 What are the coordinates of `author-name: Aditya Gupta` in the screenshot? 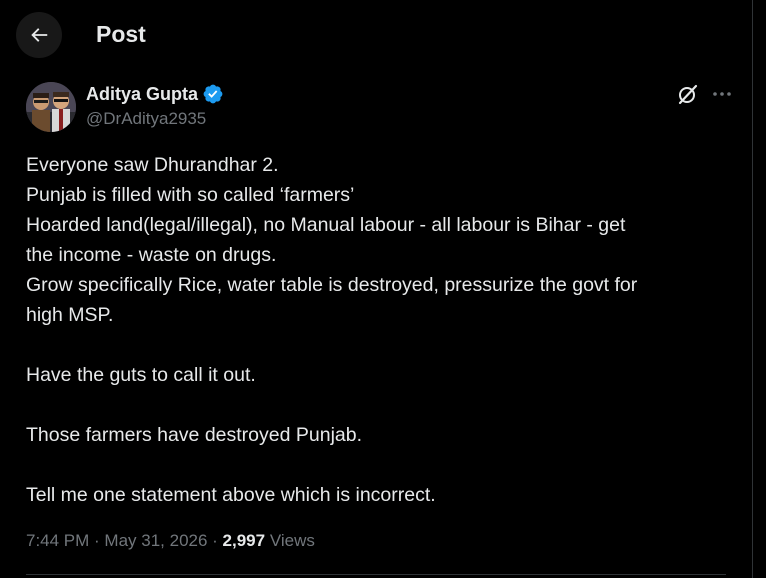 It's located at (155, 94).